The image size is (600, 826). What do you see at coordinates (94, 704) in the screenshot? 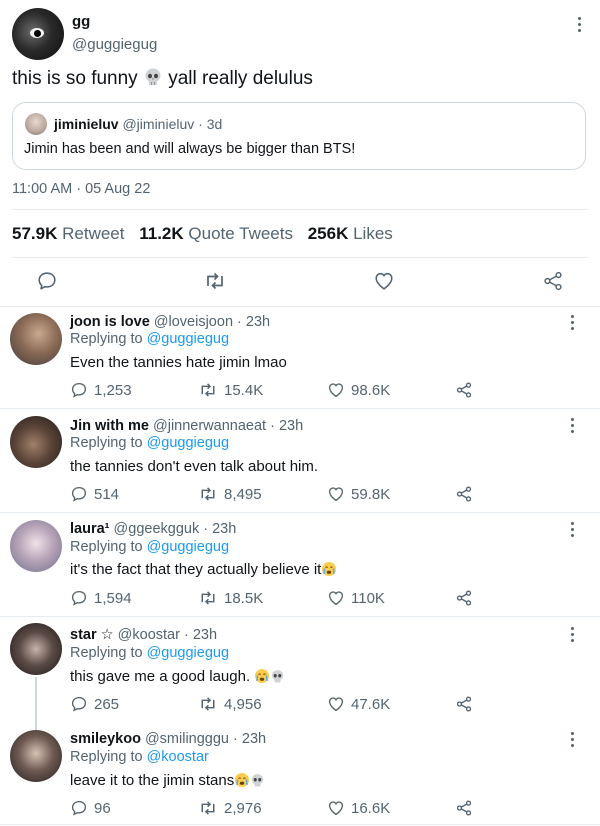
I see `reply-comment-button: 265` at bounding box center [94, 704].